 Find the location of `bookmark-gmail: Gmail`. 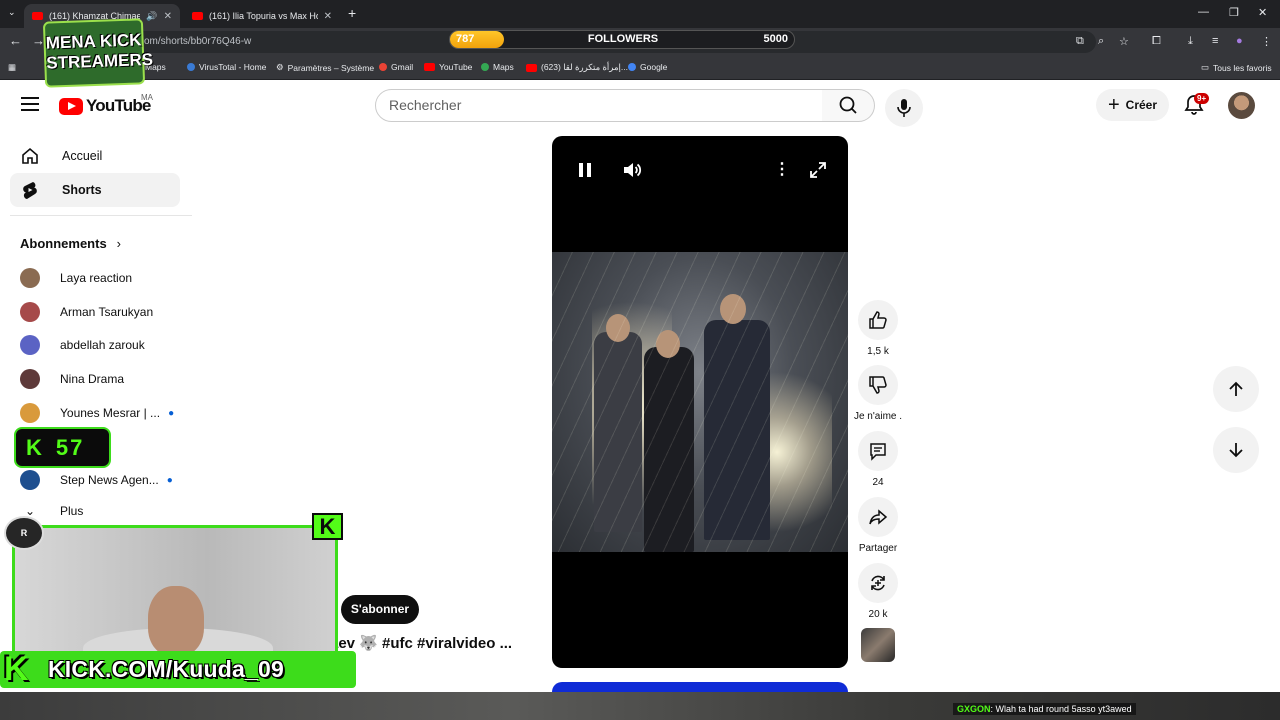

bookmark-gmail: Gmail is located at coordinates (396, 67).